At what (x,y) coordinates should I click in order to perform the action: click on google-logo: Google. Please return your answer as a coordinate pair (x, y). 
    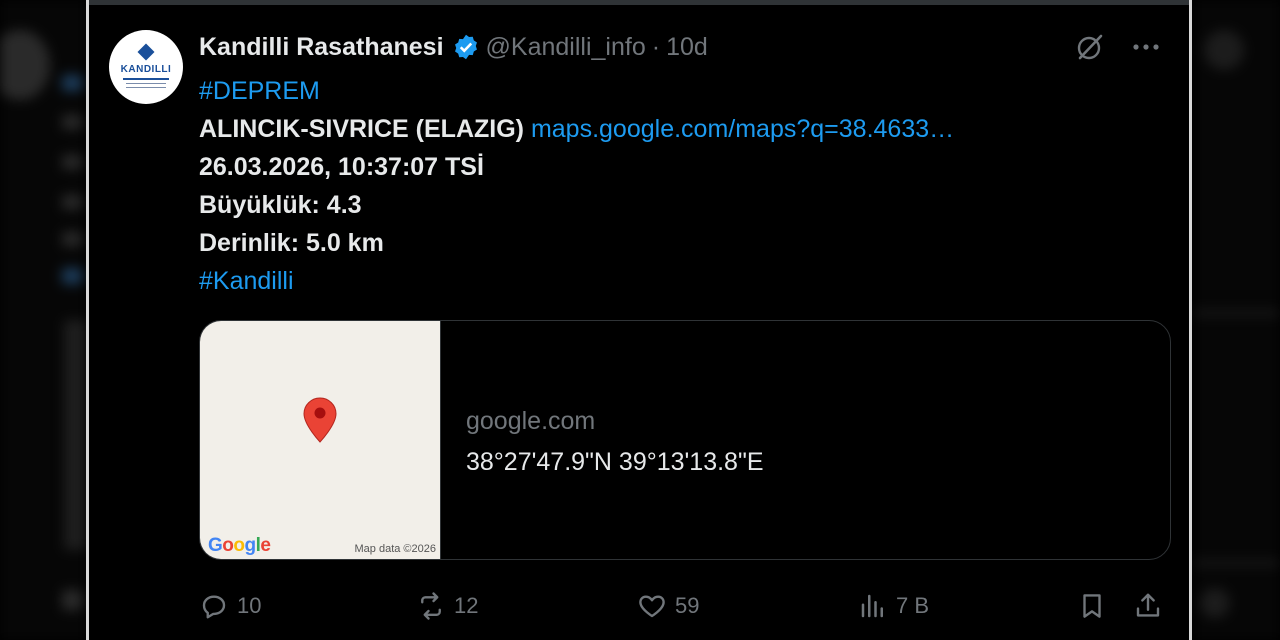
    Looking at the image, I should click on (239, 545).